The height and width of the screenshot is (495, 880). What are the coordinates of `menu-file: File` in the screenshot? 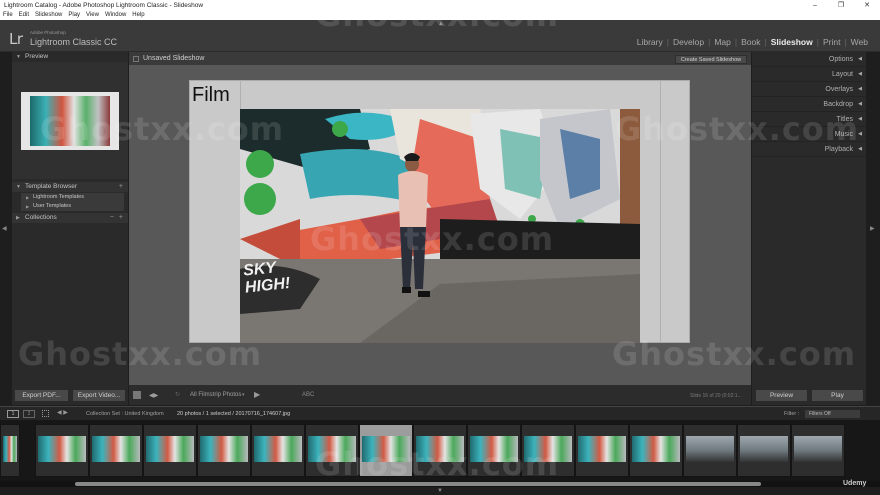 It's located at (8, 15).